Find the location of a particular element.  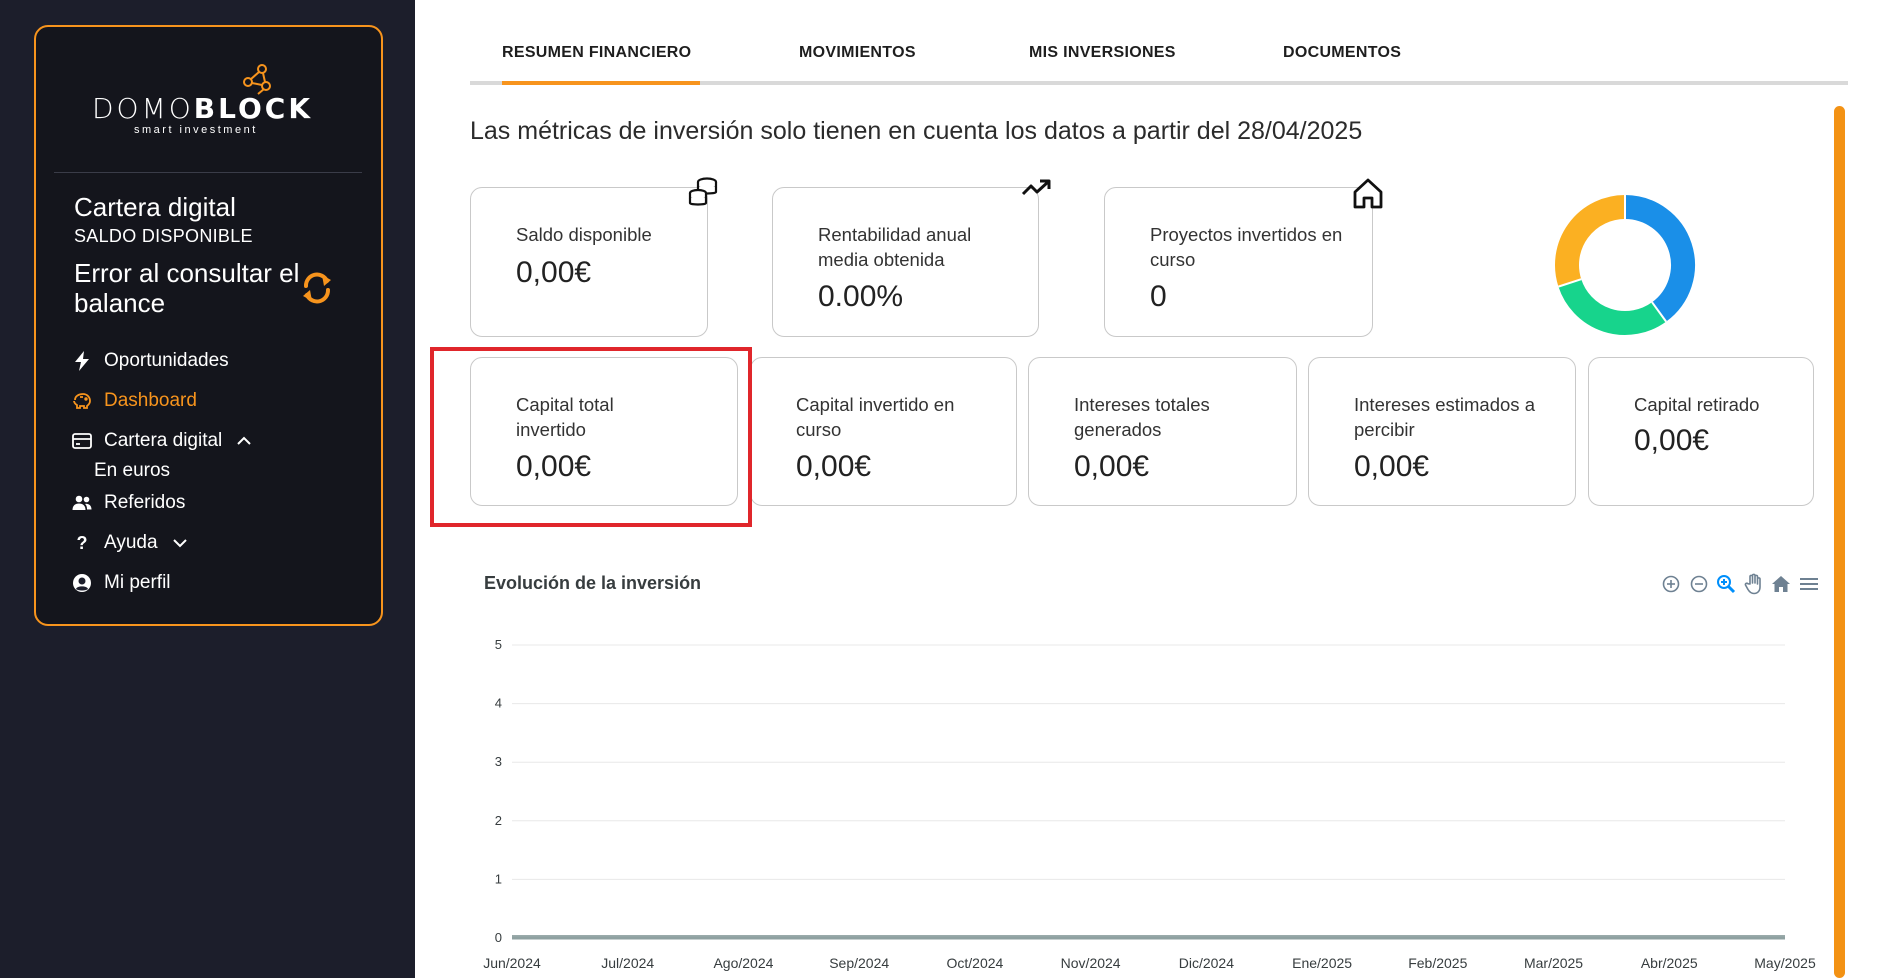

metric-card-invested-projects: Proyectos invertidos en curso 0 is located at coordinates (1238, 262).